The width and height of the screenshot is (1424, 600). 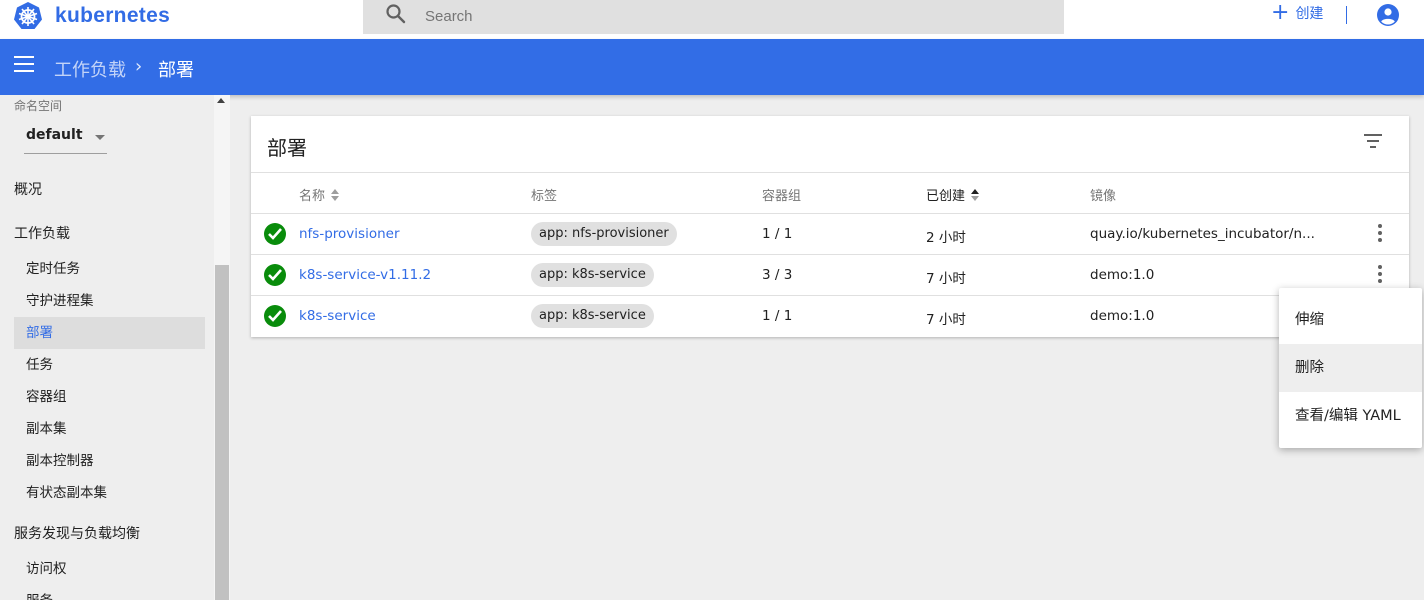 What do you see at coordinates (38, 106) in the screenshot?
I see `namespace-label: 命名空间` at bounding box center [38, 106].